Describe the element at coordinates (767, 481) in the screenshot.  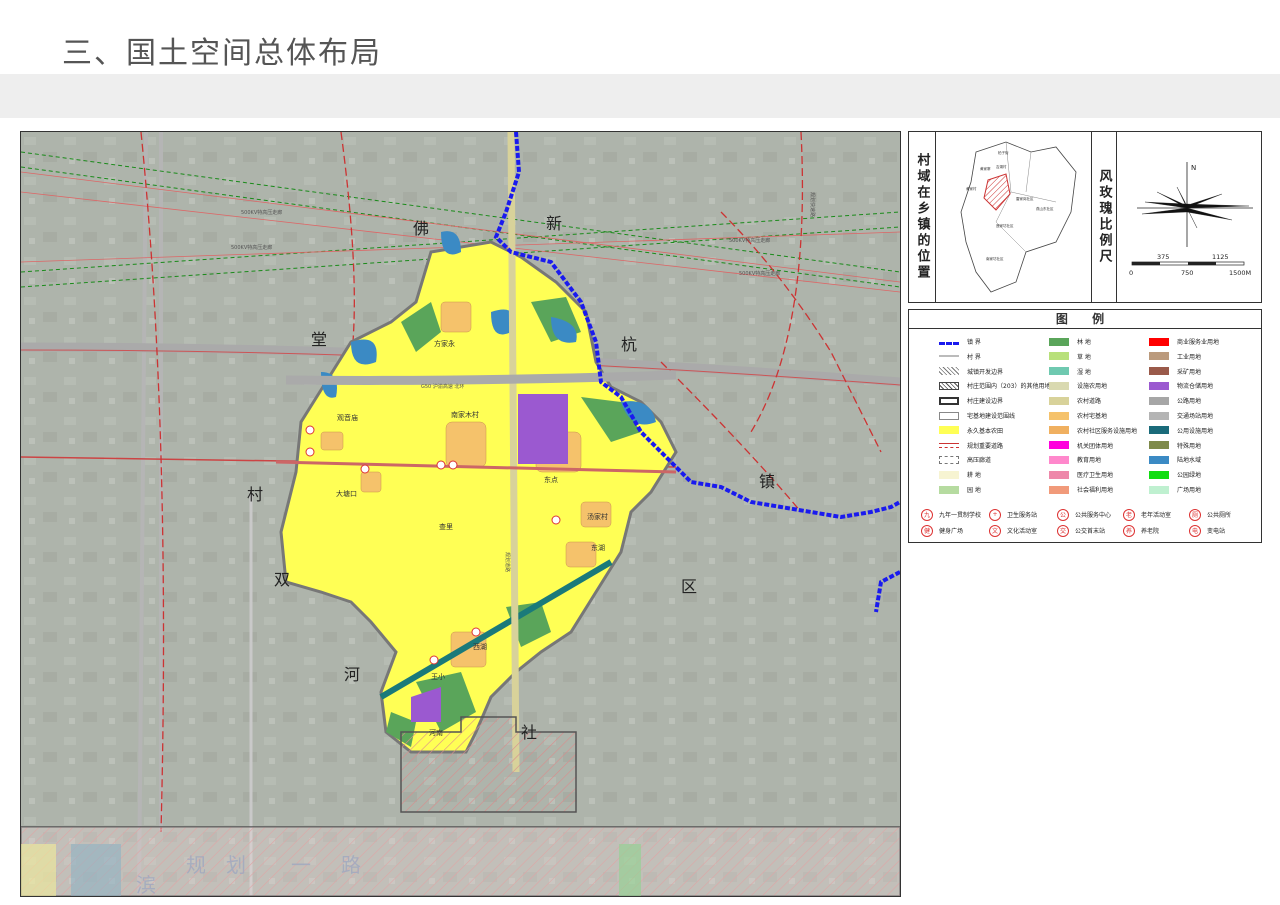
I see `town-label: 镇` at that location.